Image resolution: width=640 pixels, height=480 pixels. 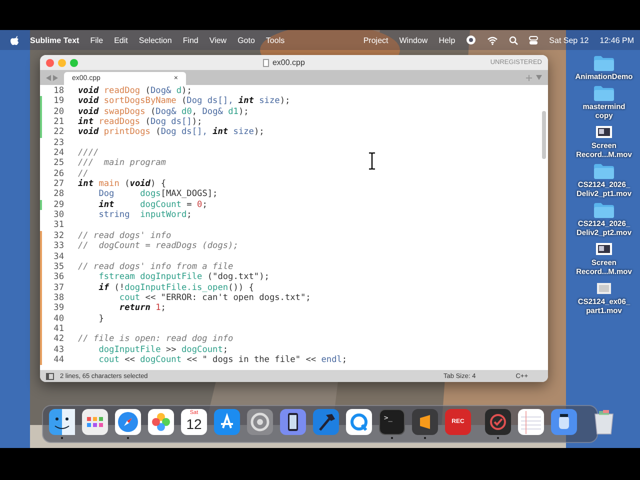 I want to click on menu-item: Tools, so click(x=275, y=40).